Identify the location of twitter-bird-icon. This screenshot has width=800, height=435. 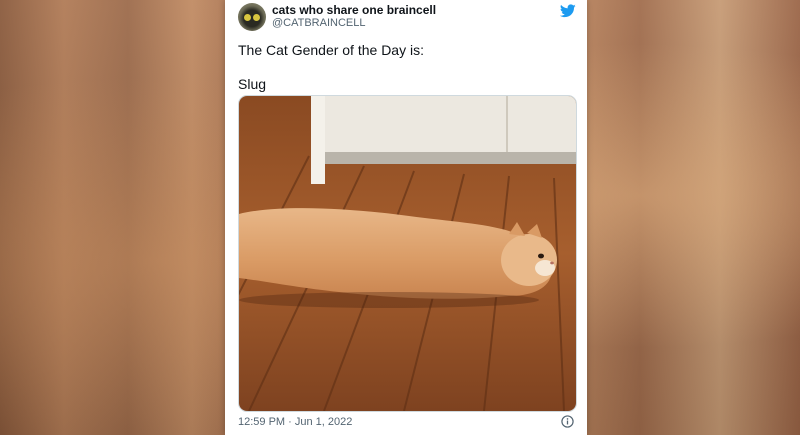
(568, 11).